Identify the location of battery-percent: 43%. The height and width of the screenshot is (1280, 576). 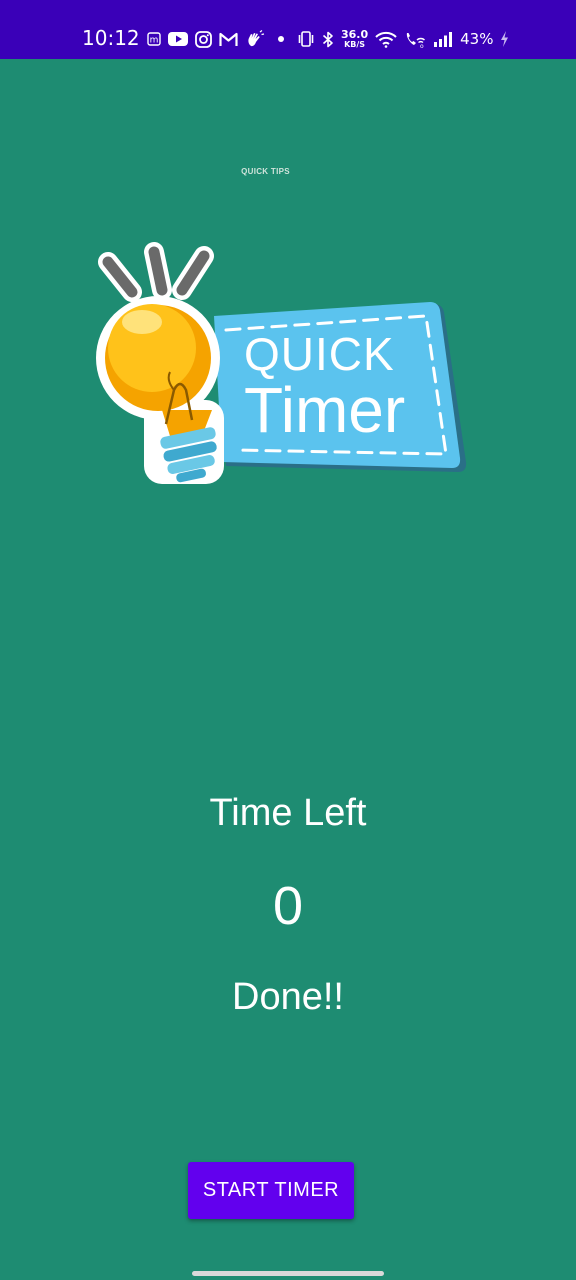
(477, 39).